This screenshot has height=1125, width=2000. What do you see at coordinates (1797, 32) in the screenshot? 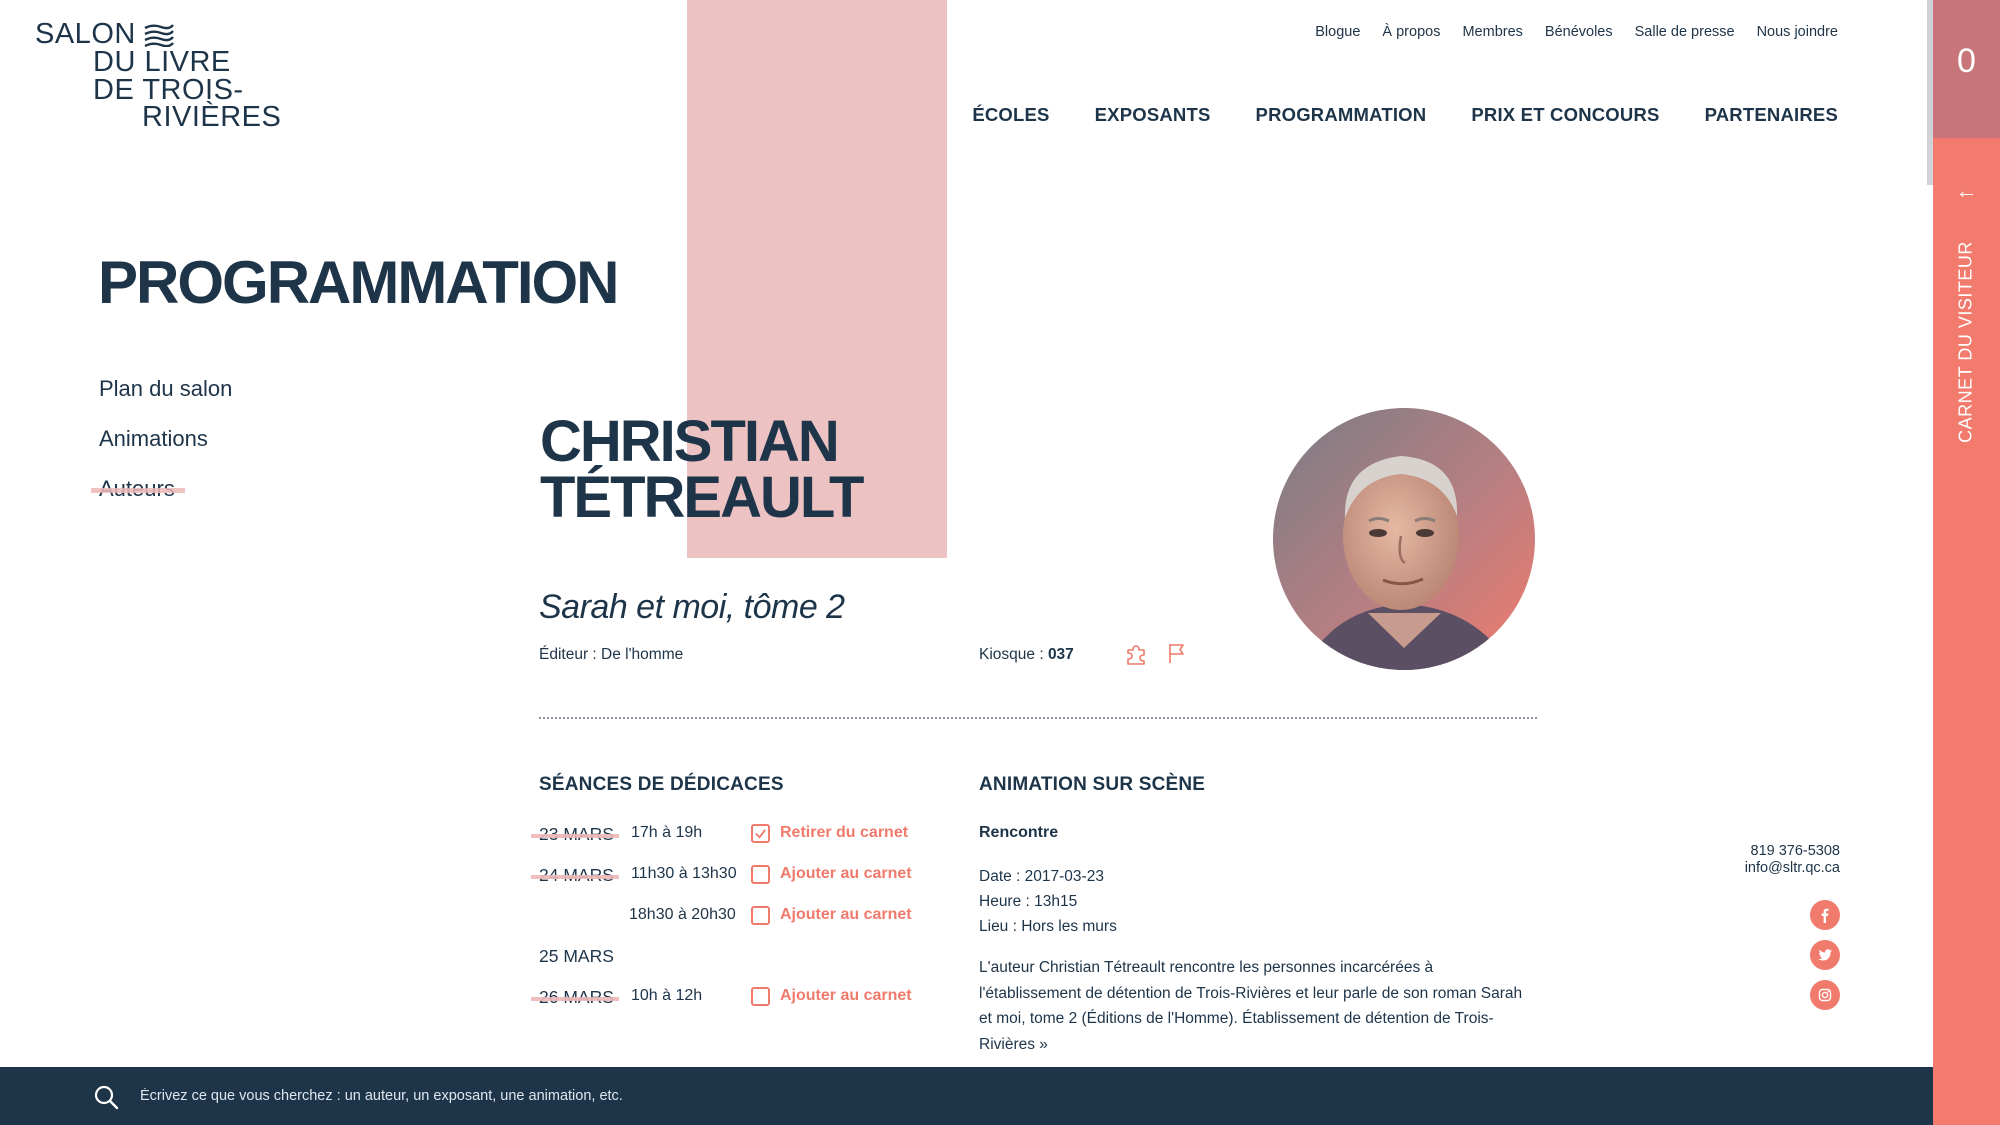
I see `util-link-nous-joindre: Nous joindre` at bounding box center [1797, 32].